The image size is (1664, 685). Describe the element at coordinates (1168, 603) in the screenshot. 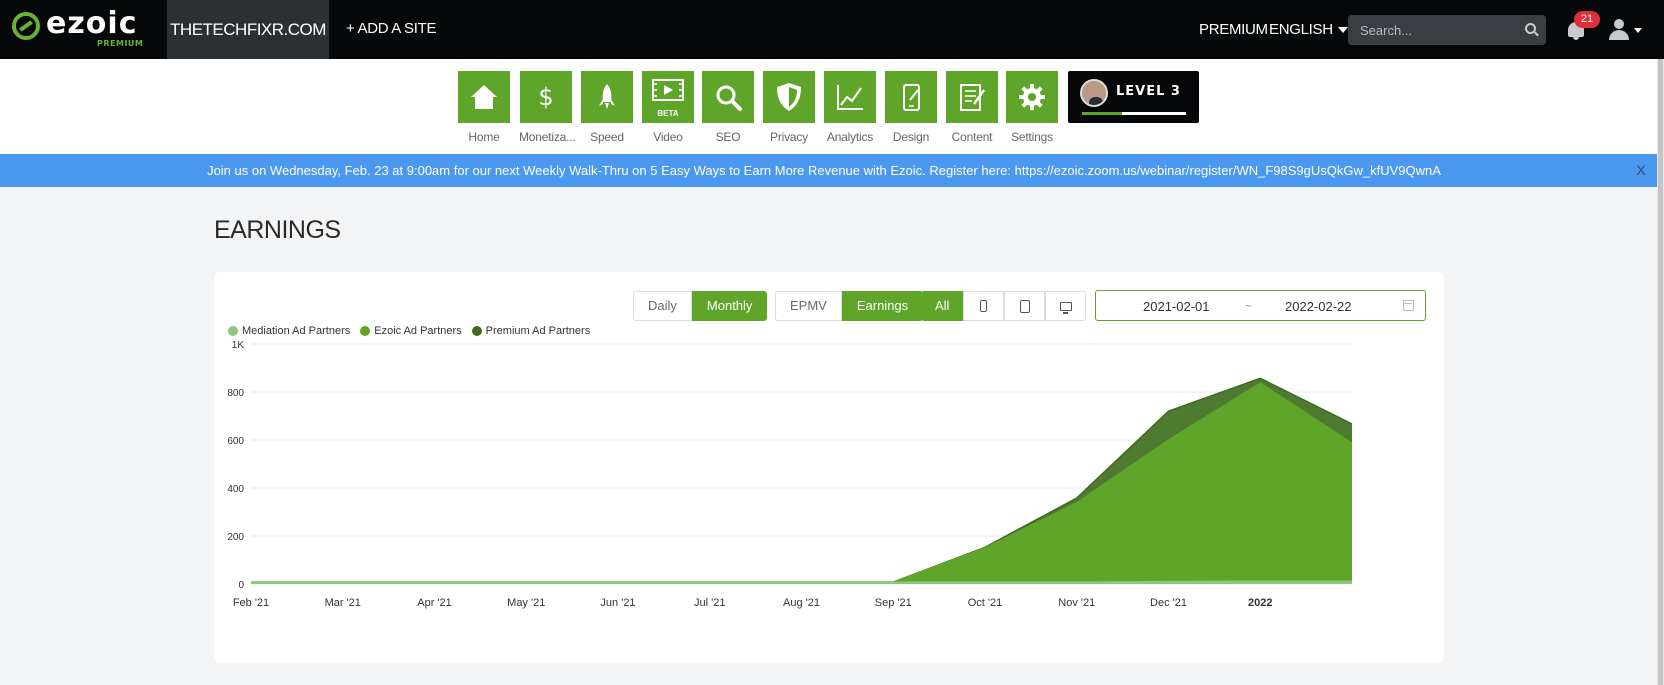

I see `x-tick-label: Dec '21` at that location.